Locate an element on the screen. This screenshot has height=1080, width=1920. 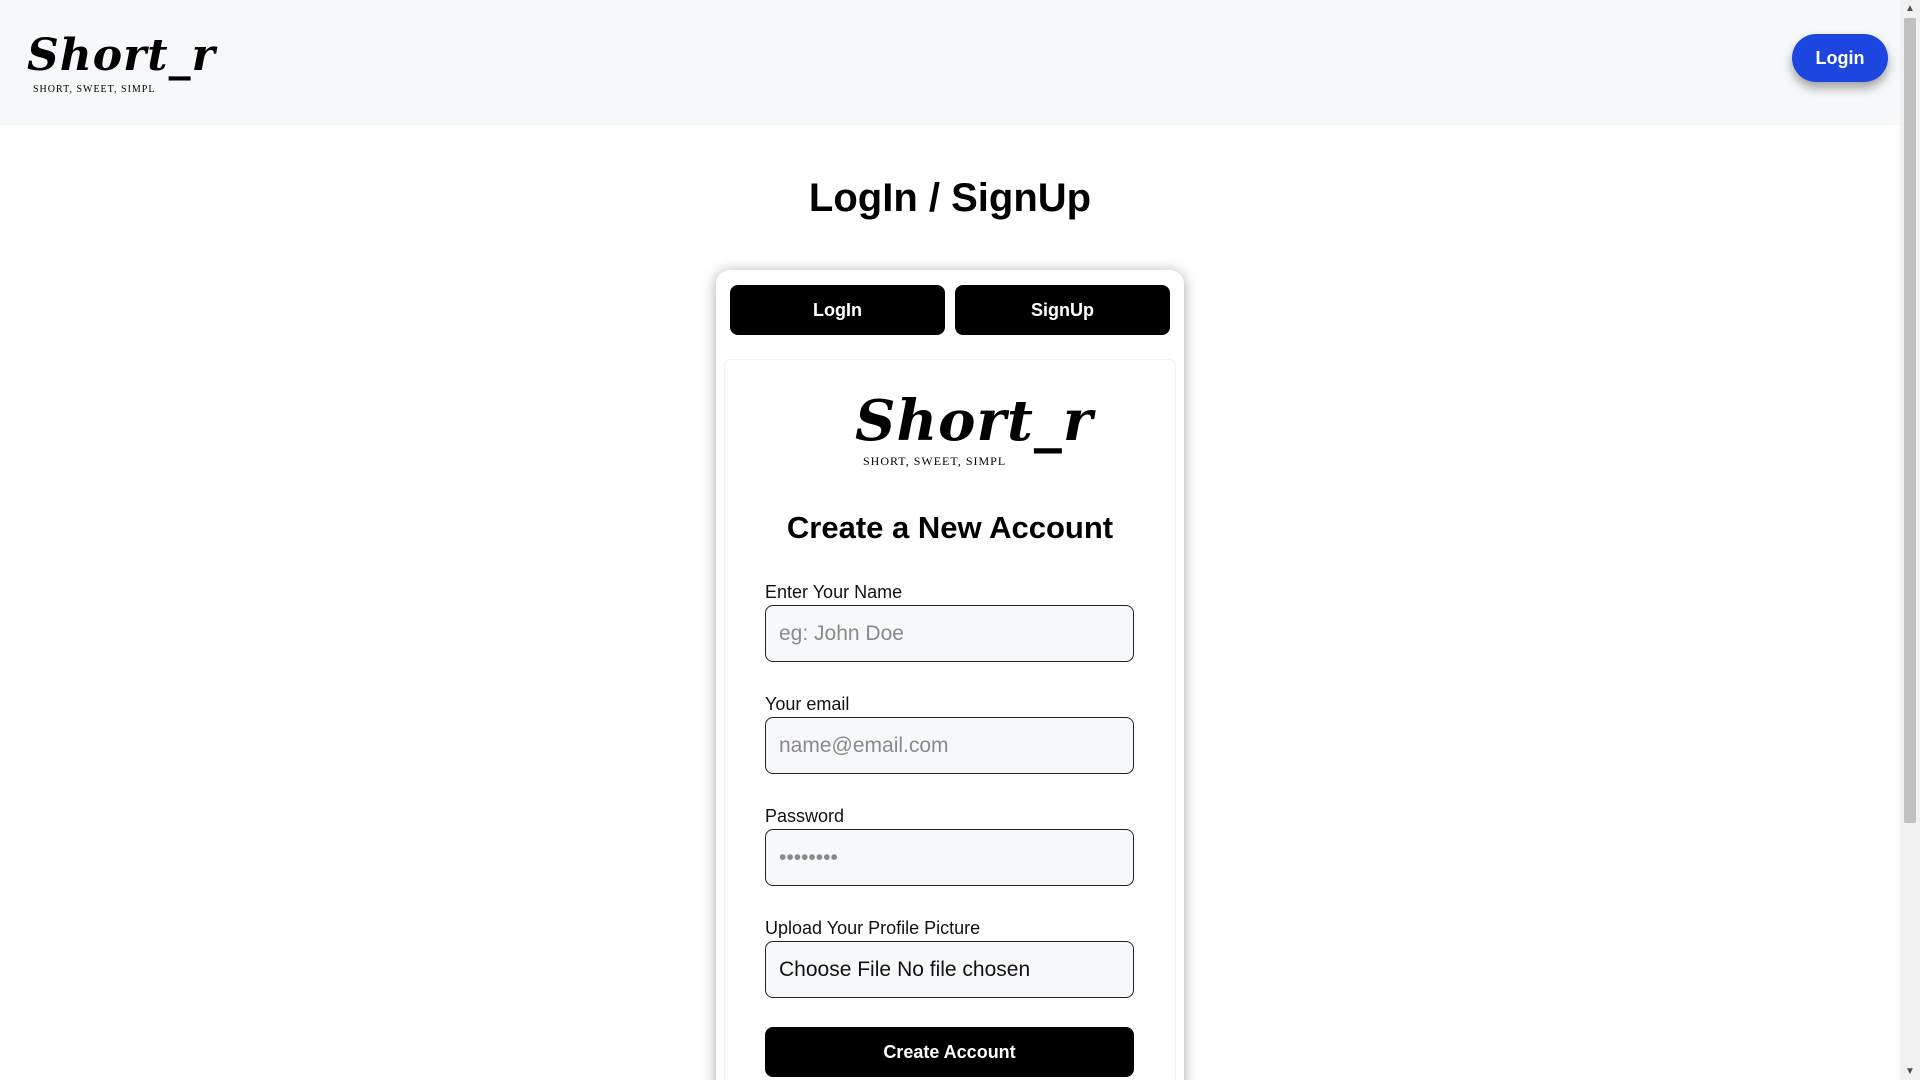
header-login-button: Login is located at coordinates (1840, 58).